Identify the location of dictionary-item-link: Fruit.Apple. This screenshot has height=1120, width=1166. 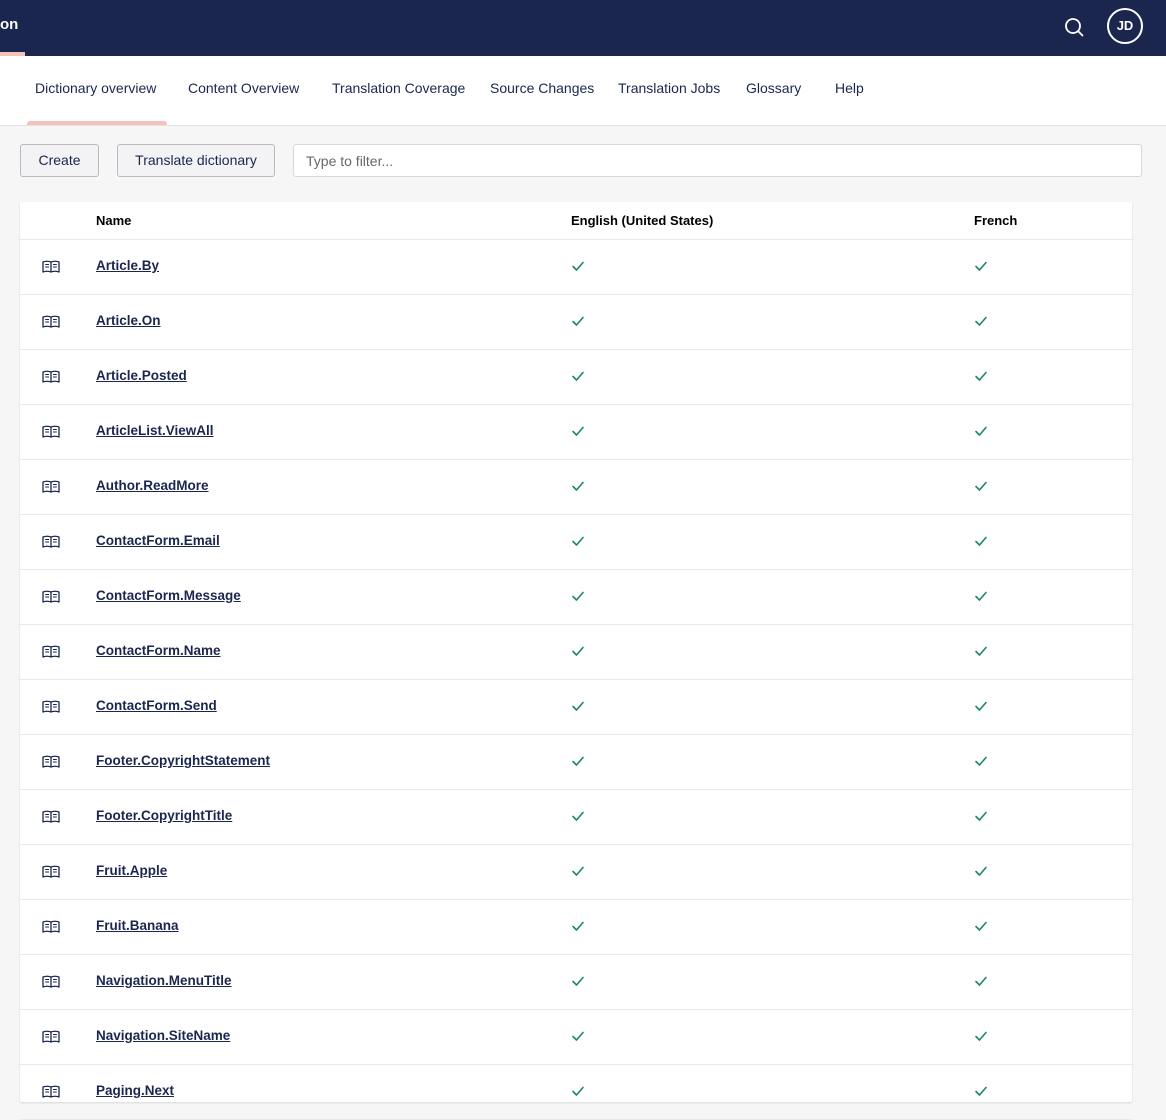
(131, 870).